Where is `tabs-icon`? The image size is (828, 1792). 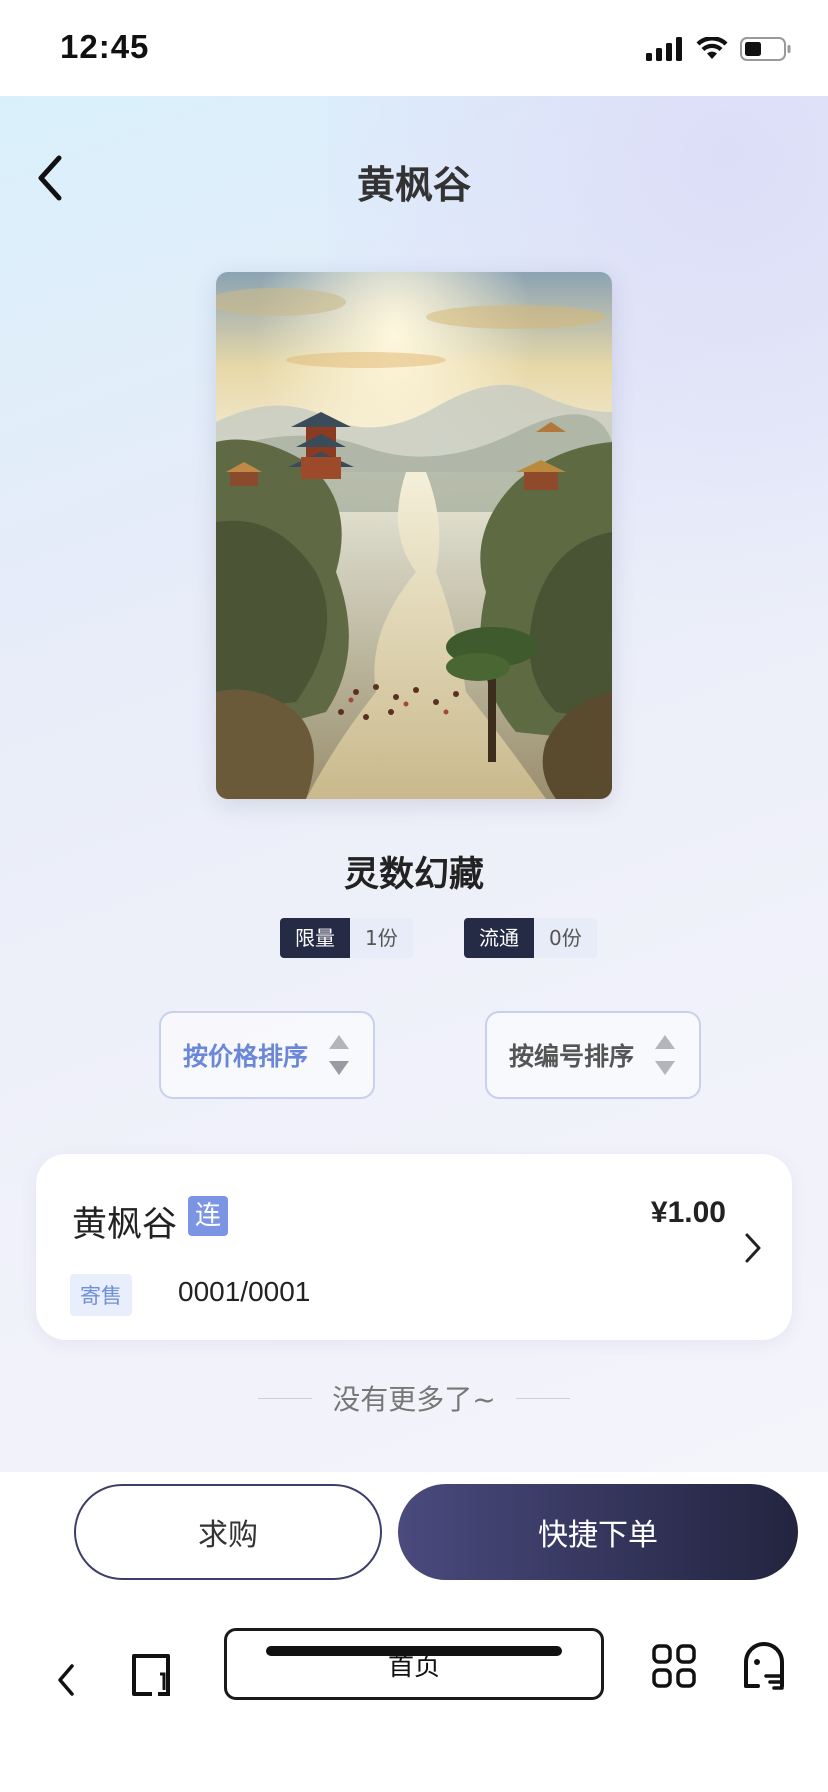 tabs-icon is located at coordinates (151, 1675).